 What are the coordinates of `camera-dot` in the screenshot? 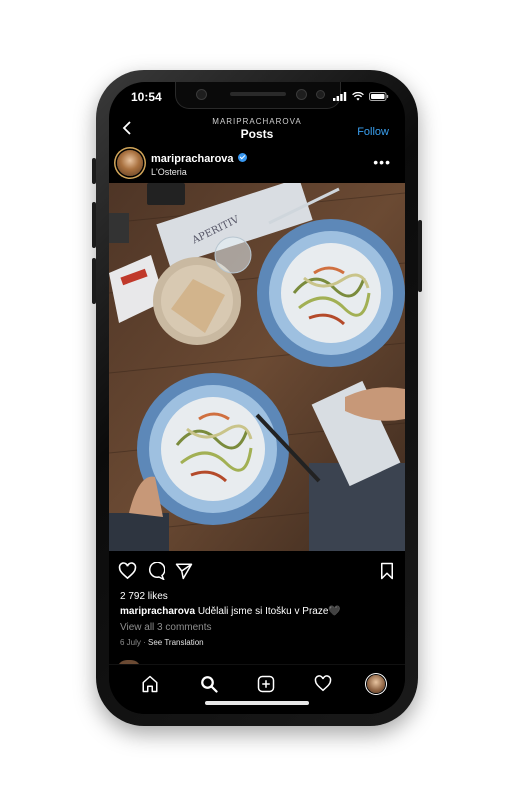 It's located at (301, 94).